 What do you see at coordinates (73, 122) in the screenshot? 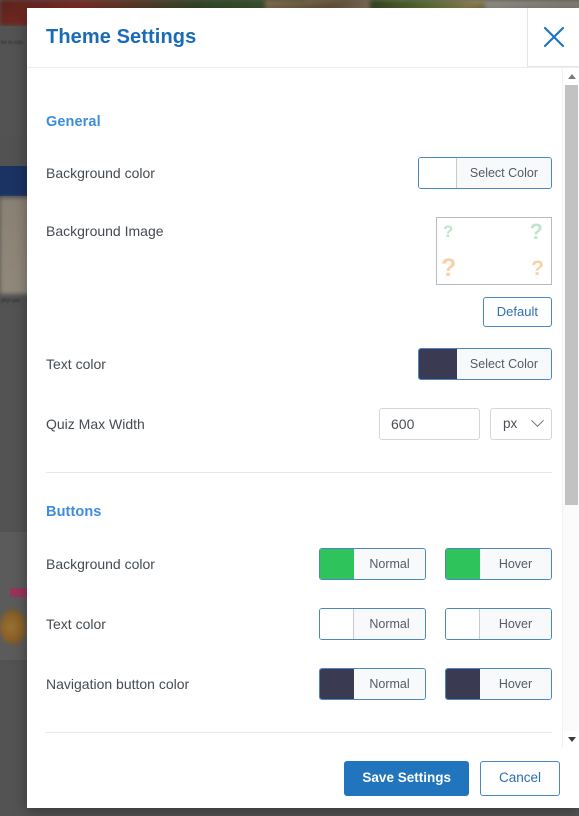
I see `section-heading-general: General` at bounding box center [73, 122].